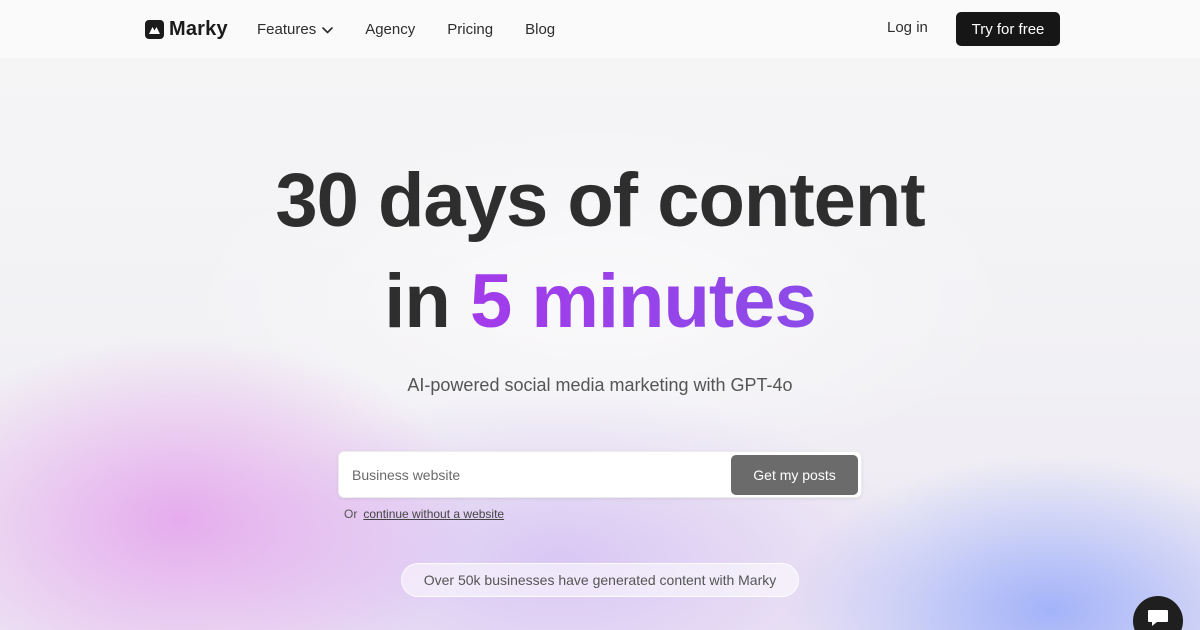 The width and height of the screenshot is (1200, 630). I want to click on marky-logo-icon, so click(154, 29).